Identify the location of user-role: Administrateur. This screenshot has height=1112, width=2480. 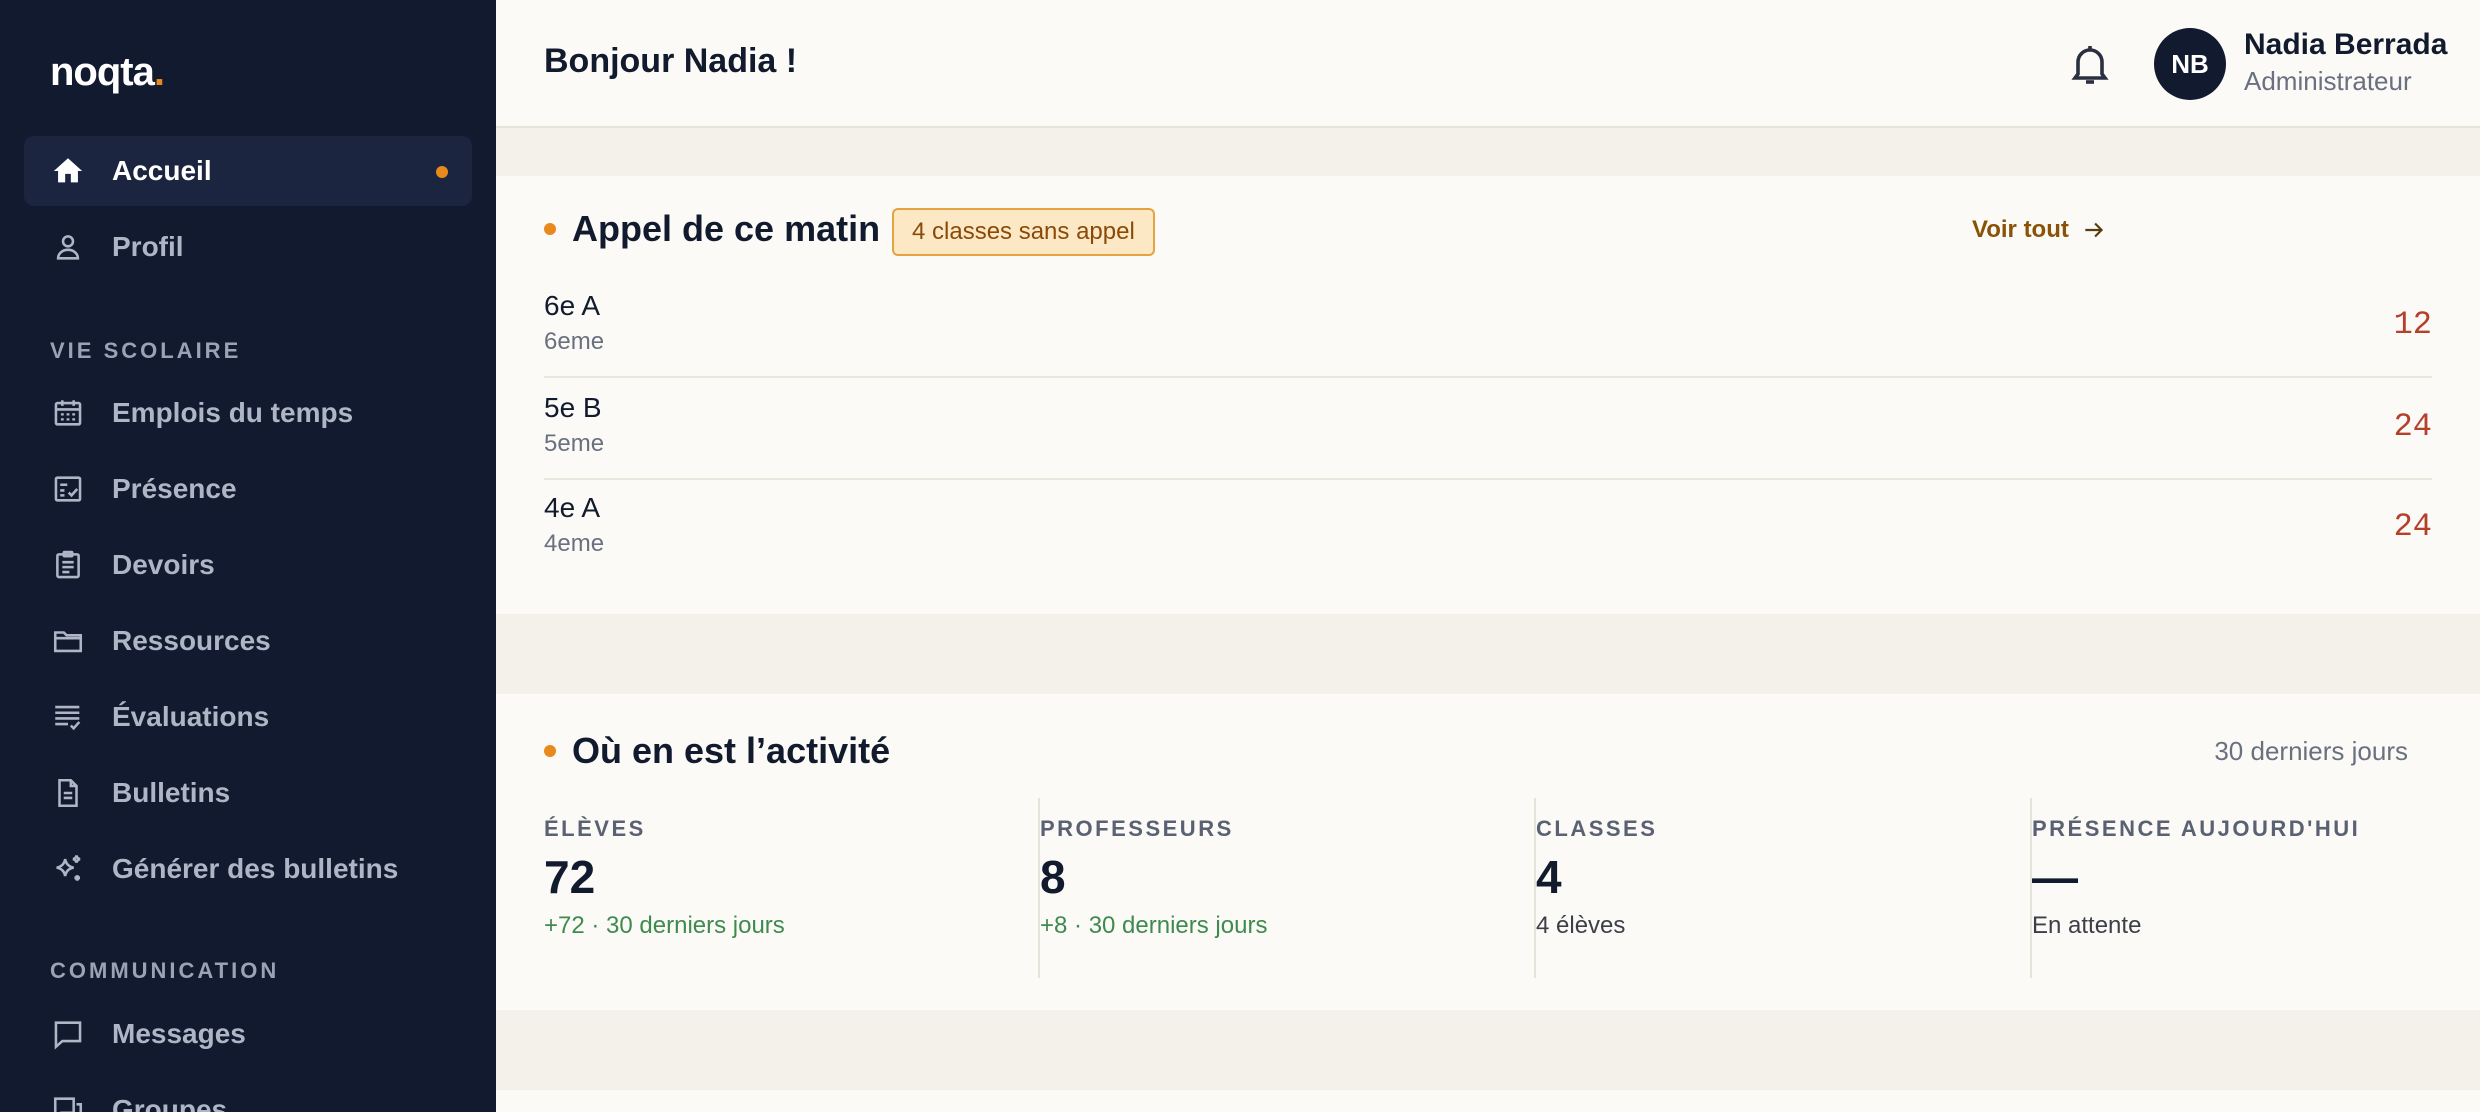
(2328, 81).